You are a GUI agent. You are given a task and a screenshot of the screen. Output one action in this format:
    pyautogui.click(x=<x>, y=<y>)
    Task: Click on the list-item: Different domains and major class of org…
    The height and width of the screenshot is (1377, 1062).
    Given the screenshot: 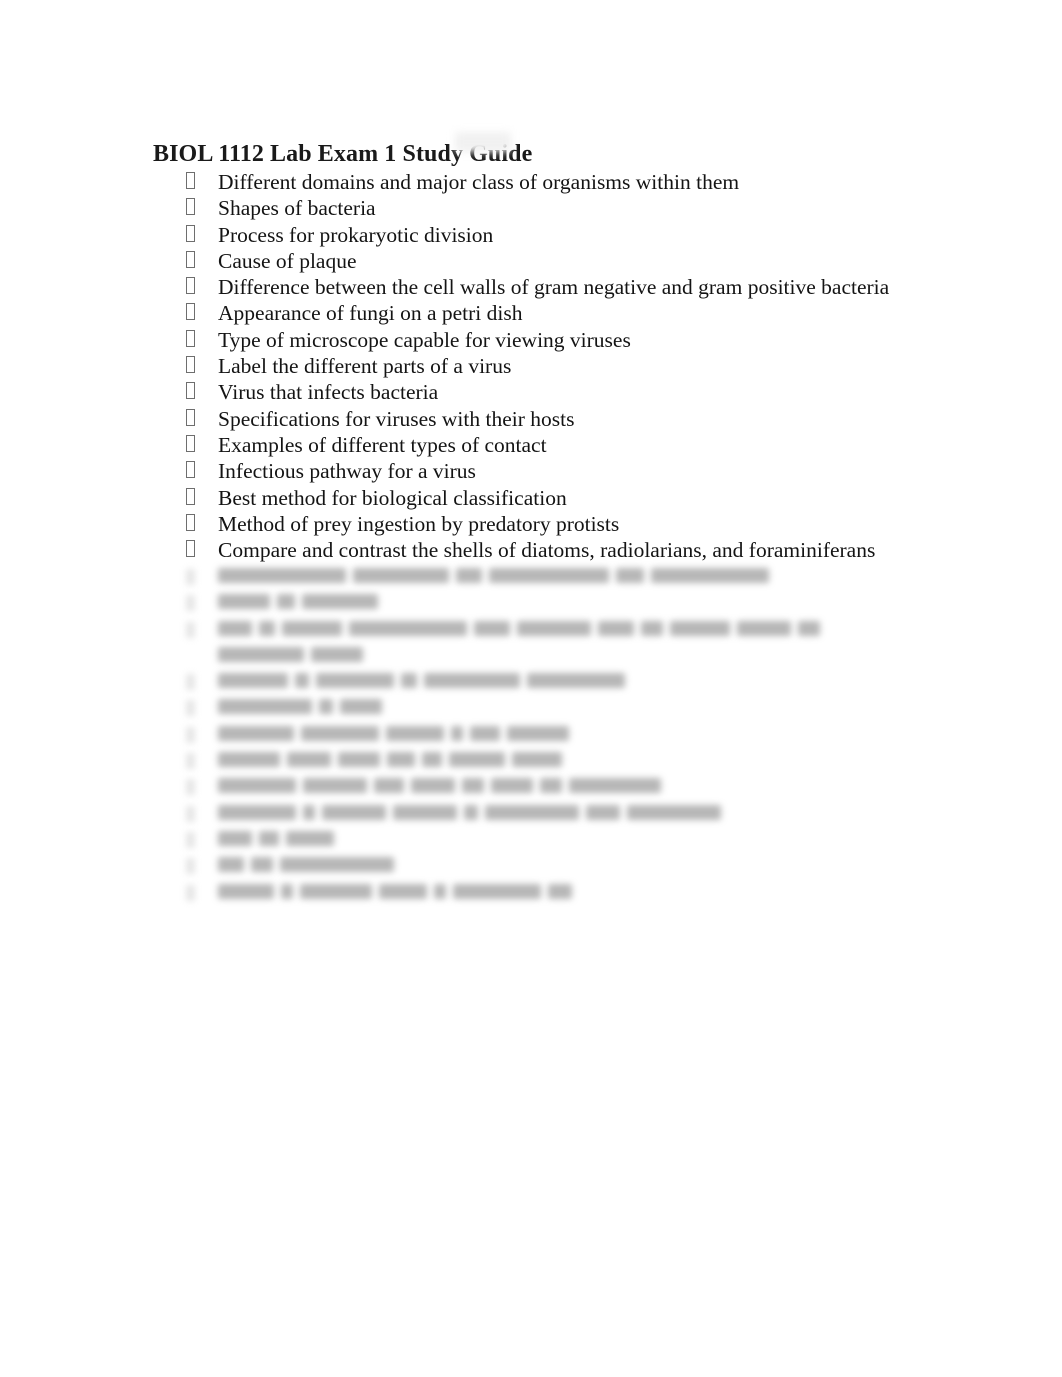 What is the action you would take?
    pyautogui.click(x=531, y=182)
    